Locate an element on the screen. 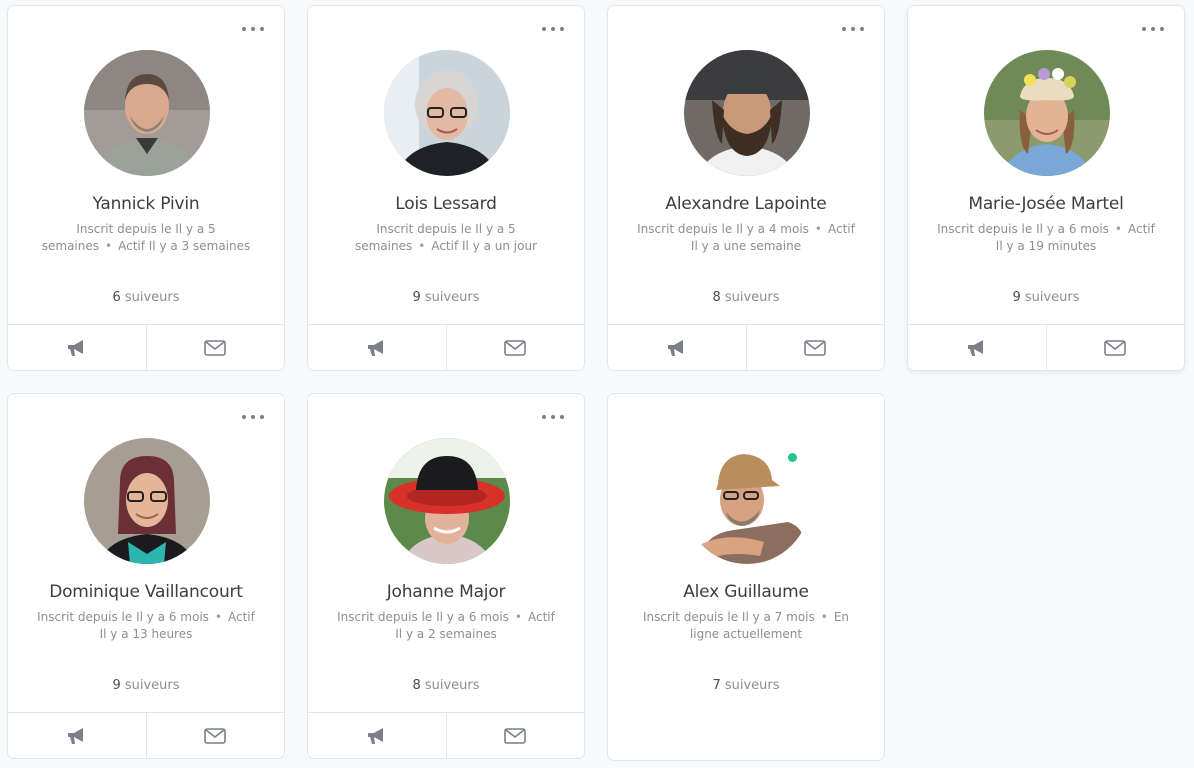  member-name: Johanne Major is located at coordinates (446, 592).